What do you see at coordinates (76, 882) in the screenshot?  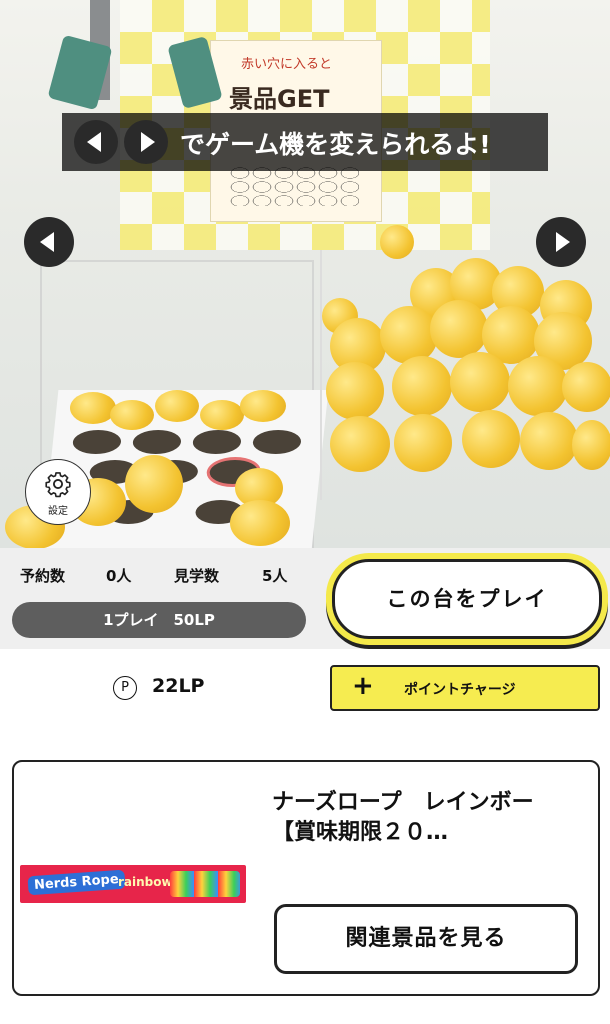 I see `product-logo: Nerds Rope` at bounding box center [76, 882].